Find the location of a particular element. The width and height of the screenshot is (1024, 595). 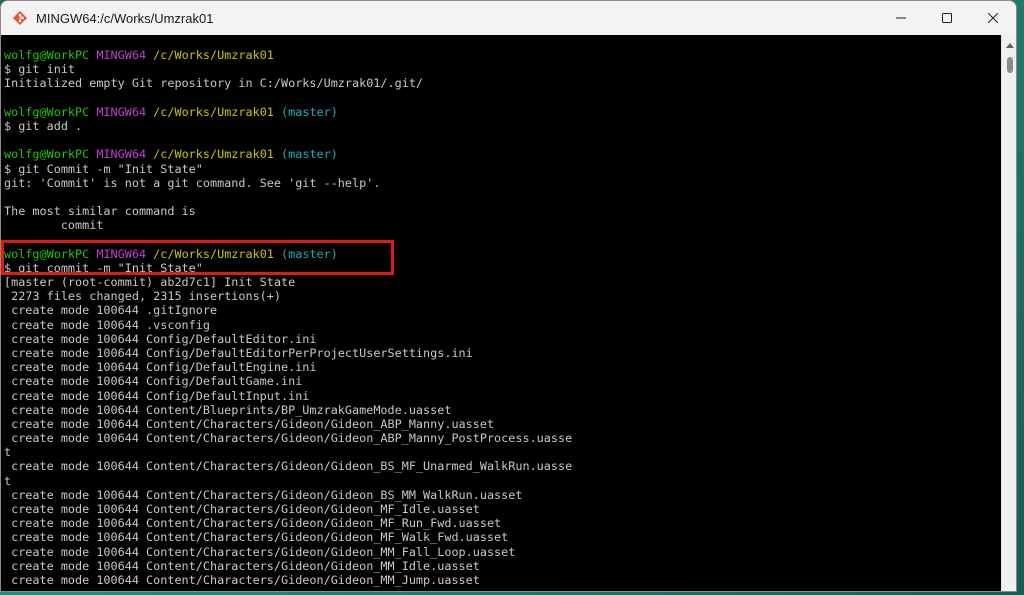

terminal-line: create mode 100644 .vsconfig is located at coordinates (502, 325).